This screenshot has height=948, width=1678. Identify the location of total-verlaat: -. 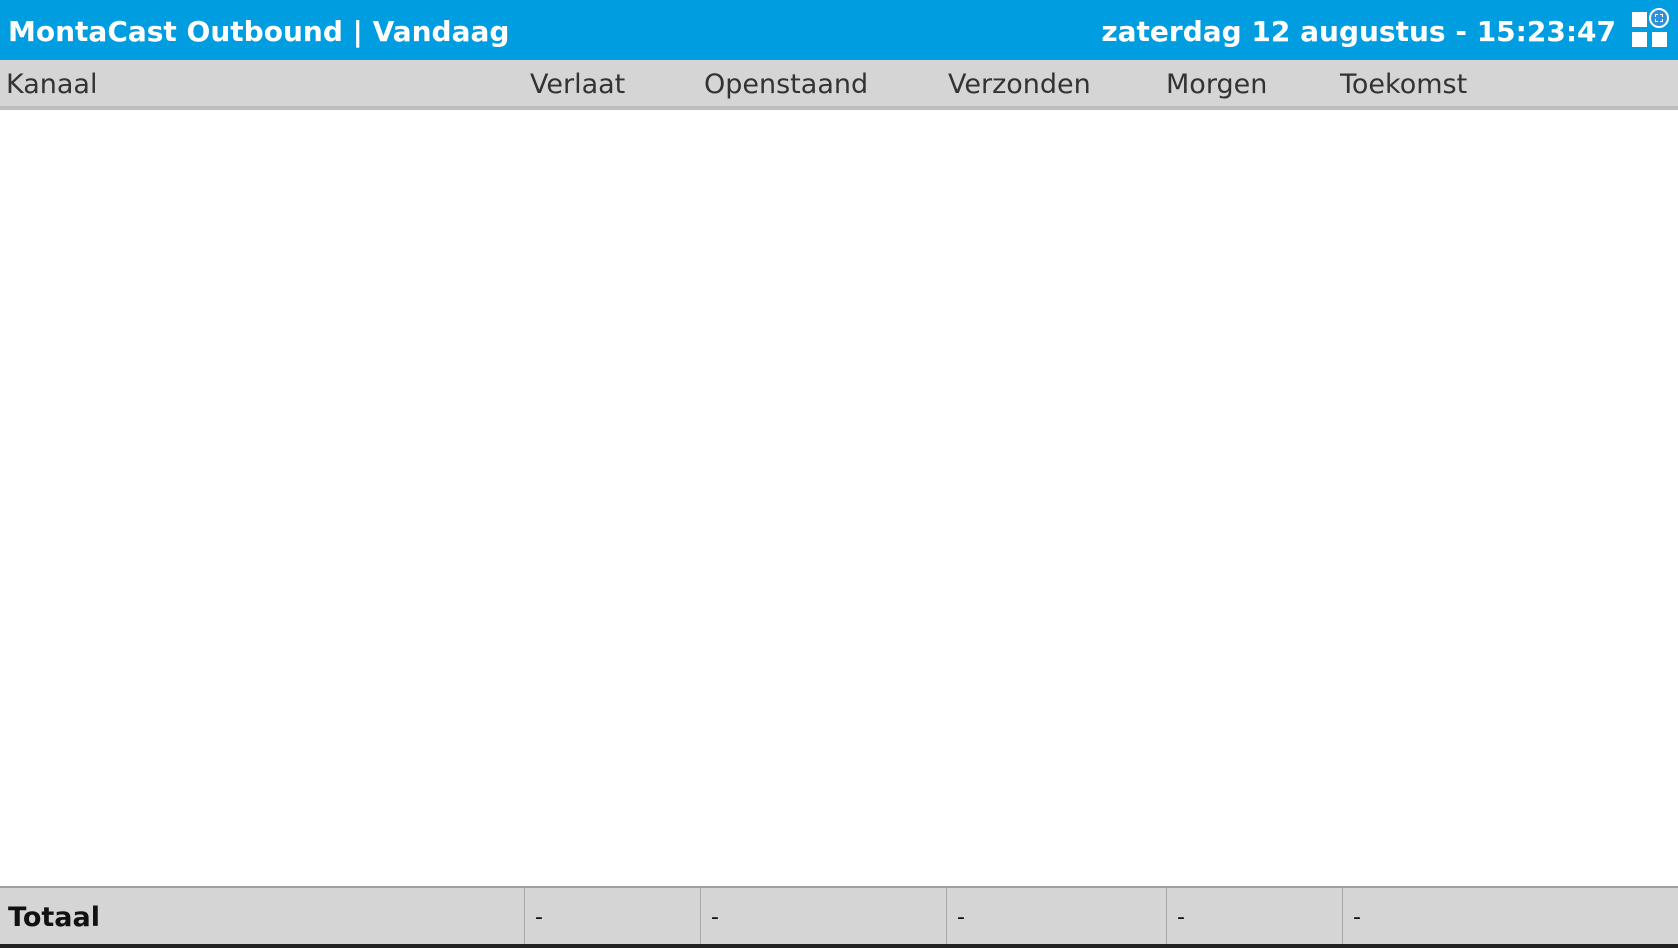
(612, 916).